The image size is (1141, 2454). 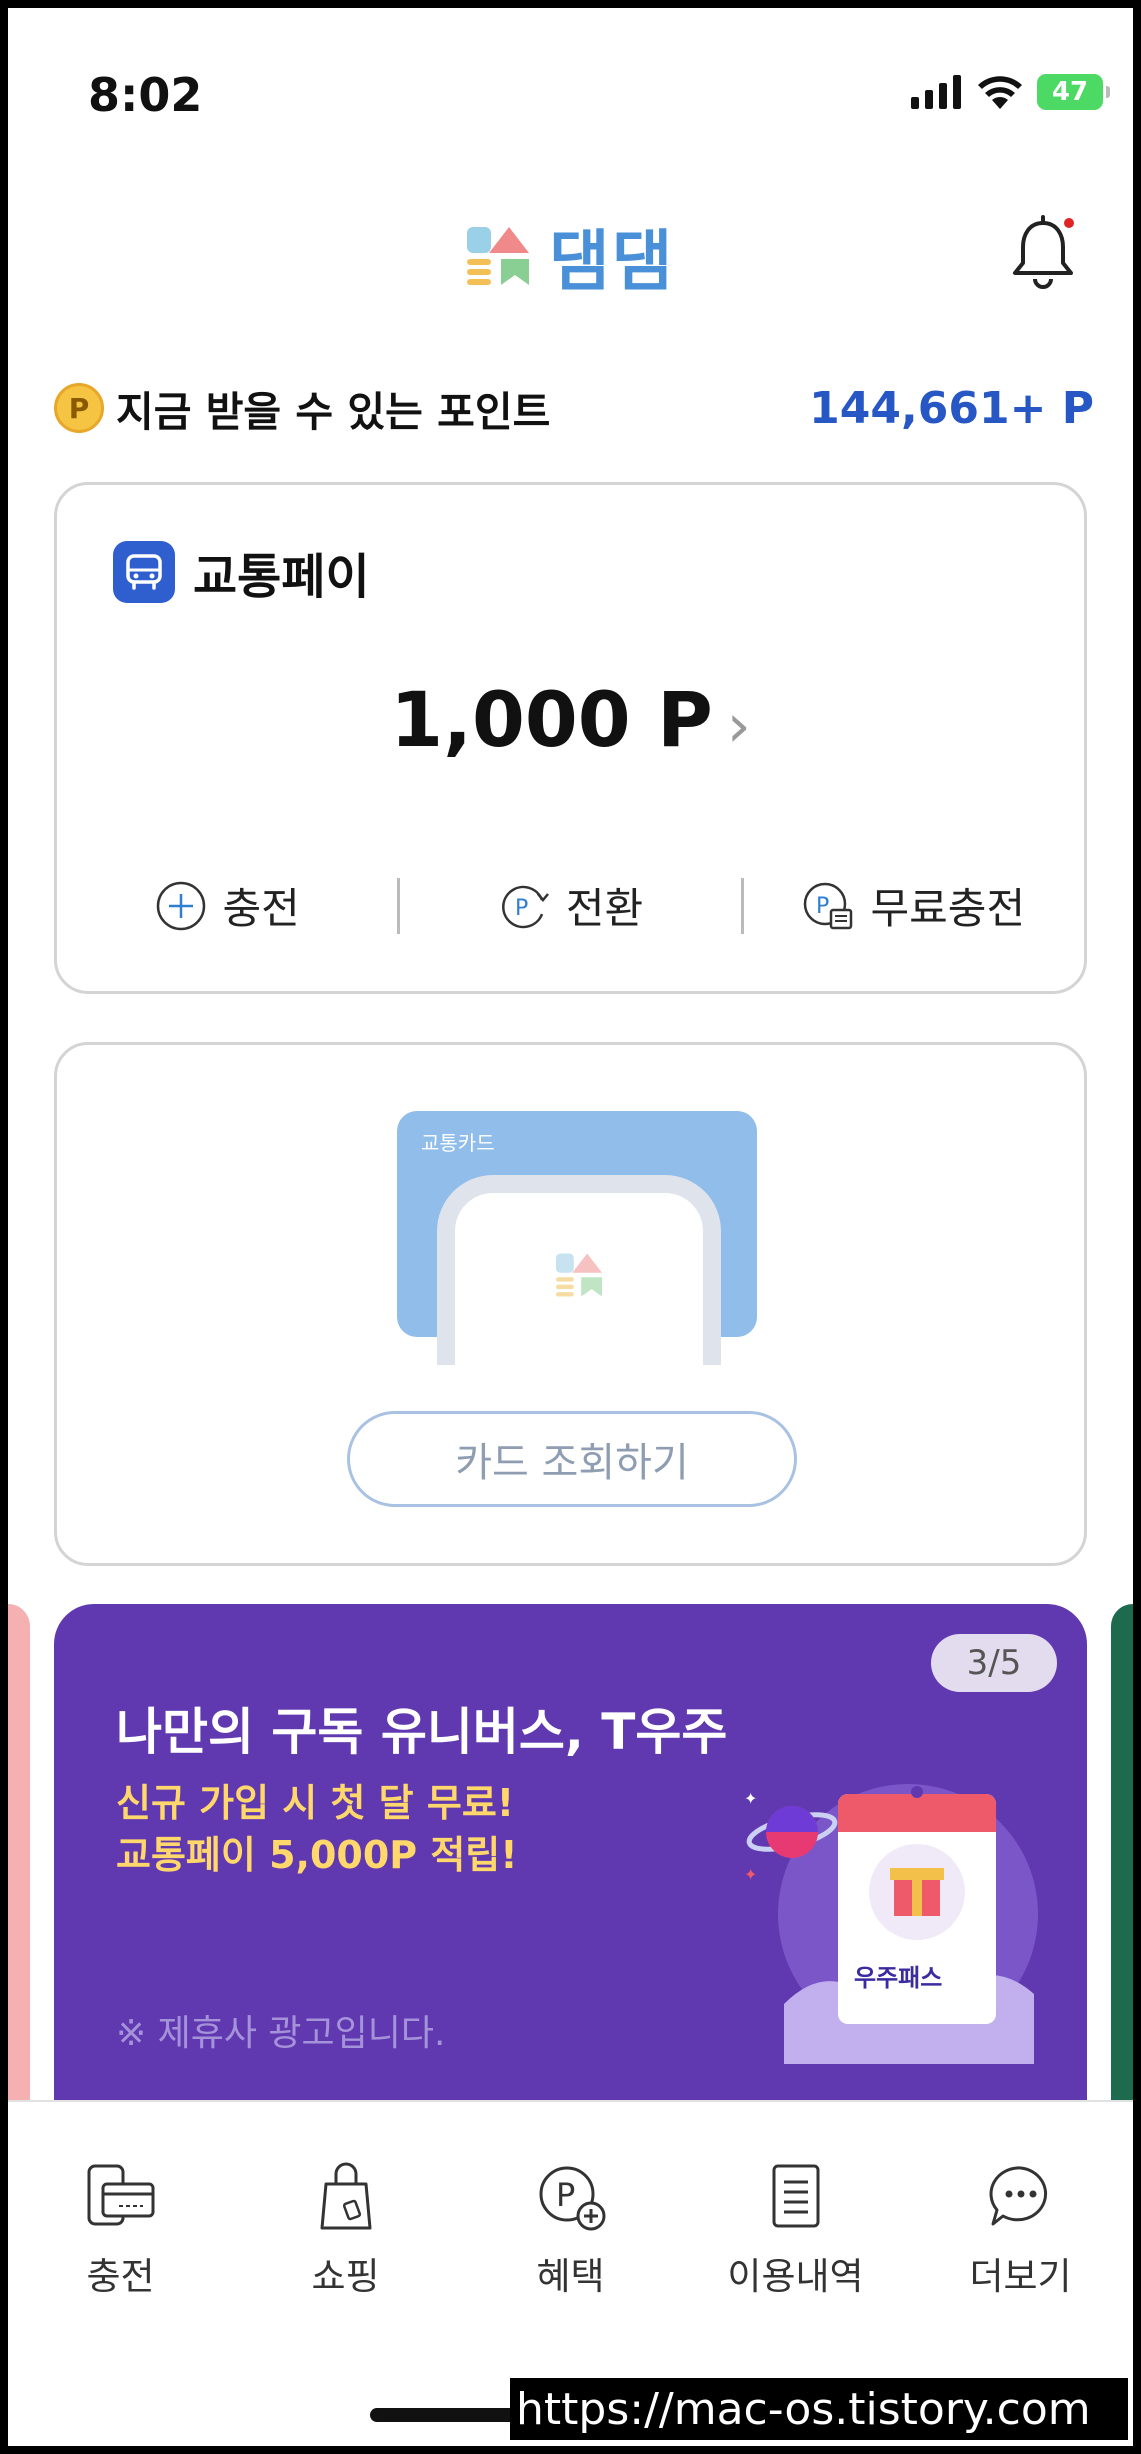 I want to click on status-icons: 47, so click(x=1010, y=92).